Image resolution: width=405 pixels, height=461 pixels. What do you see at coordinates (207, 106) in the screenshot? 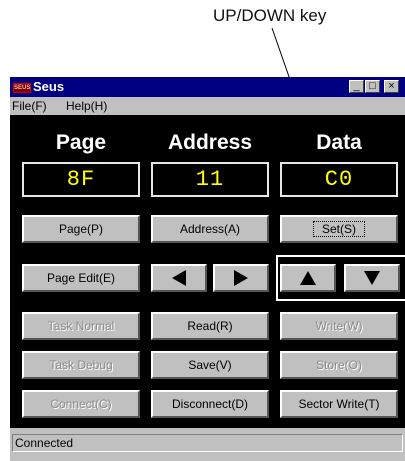
I see `menu-bar: File(F) Help(H)` at bounding box center [207, 106].